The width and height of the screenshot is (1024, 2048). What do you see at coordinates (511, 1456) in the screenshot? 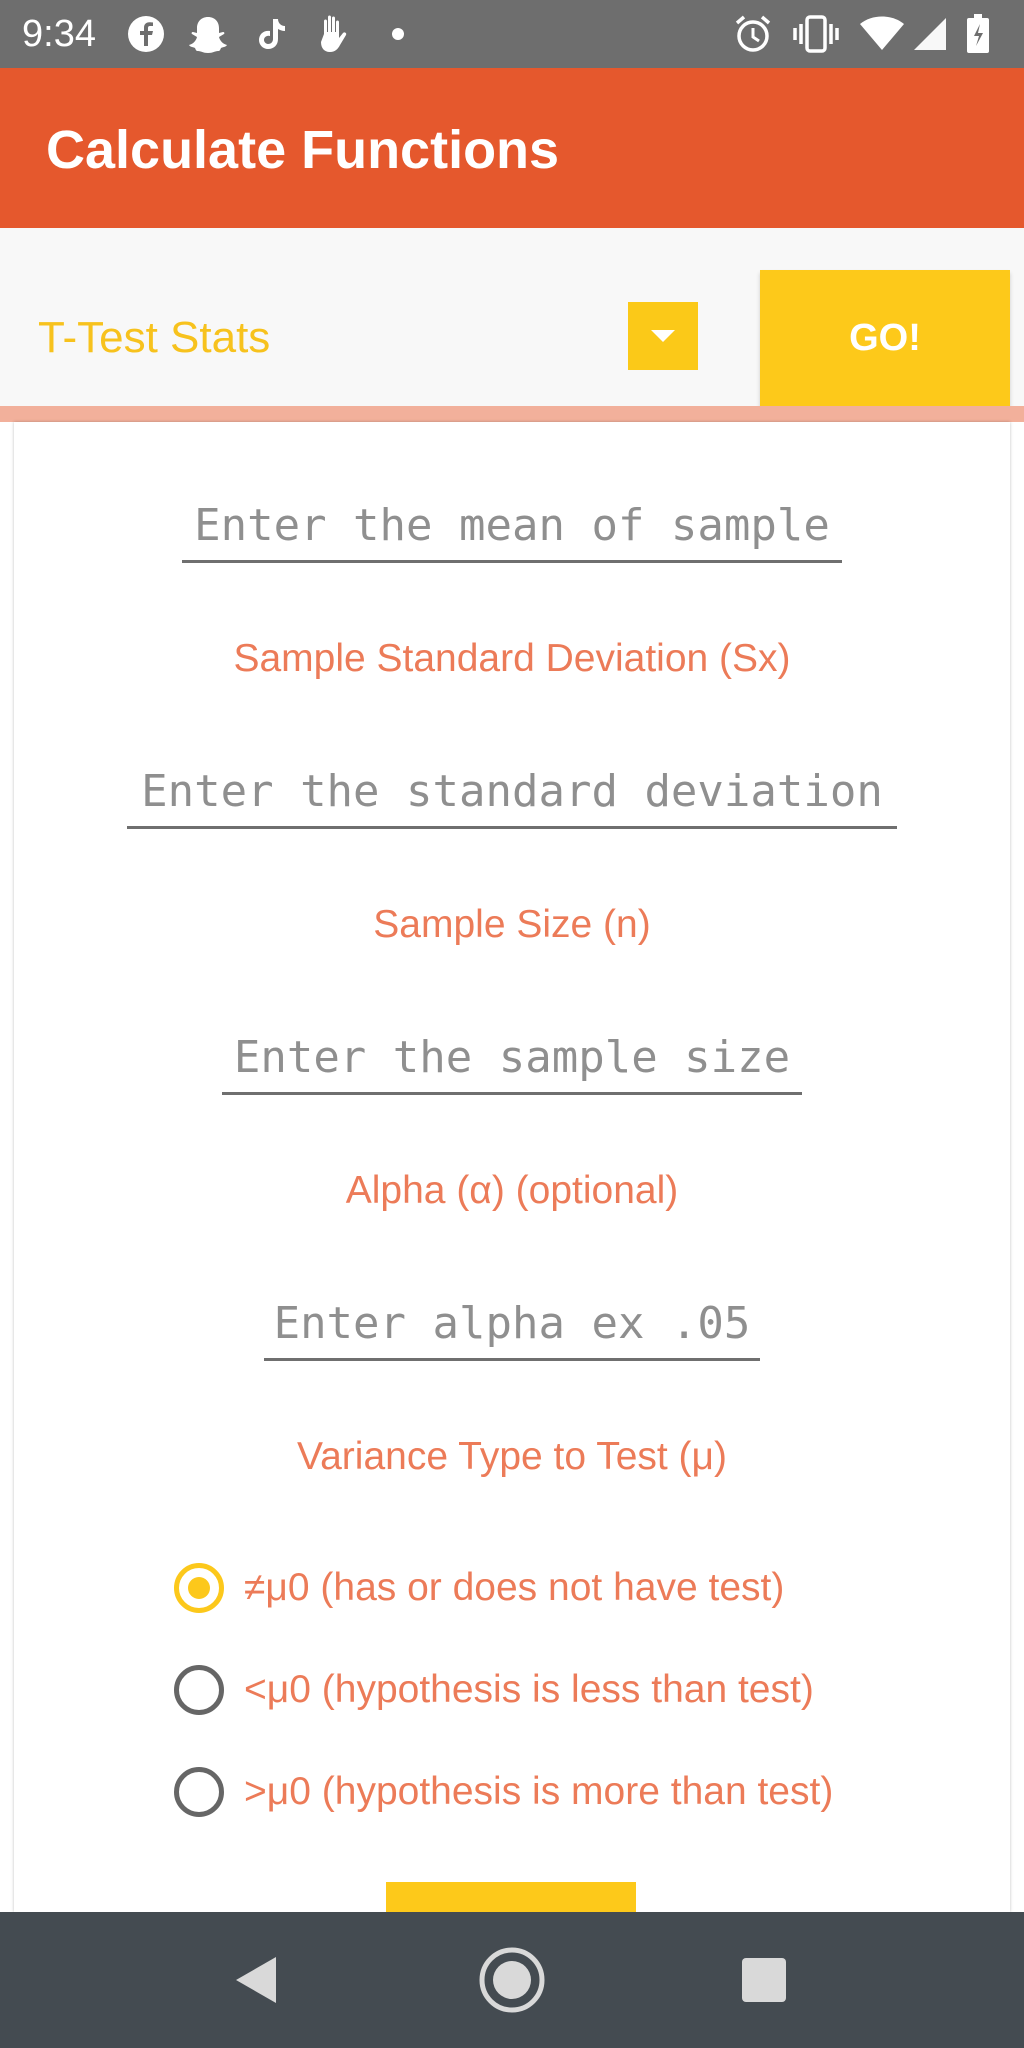
I see `variance-type-label: Variance Type to Test (μ)` at bounding box center [511, 1456].